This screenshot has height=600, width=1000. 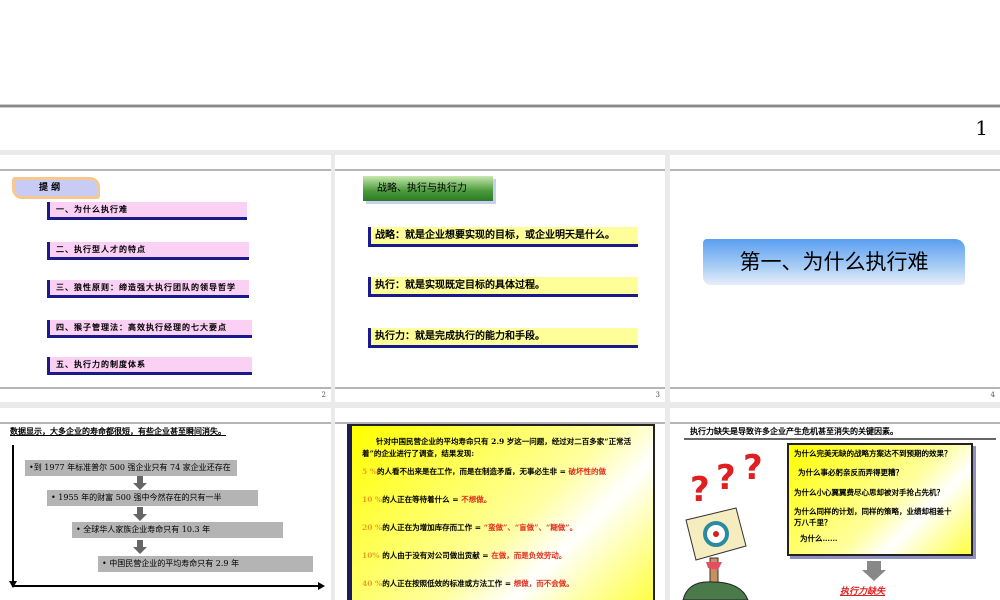 What do you see at coordinates (131, 468) in the screenshot?
I see `fact-box: •到 1977 年标准普尔 500 强企业只有 74 家企业还存在` at bounding box center [131, 468].